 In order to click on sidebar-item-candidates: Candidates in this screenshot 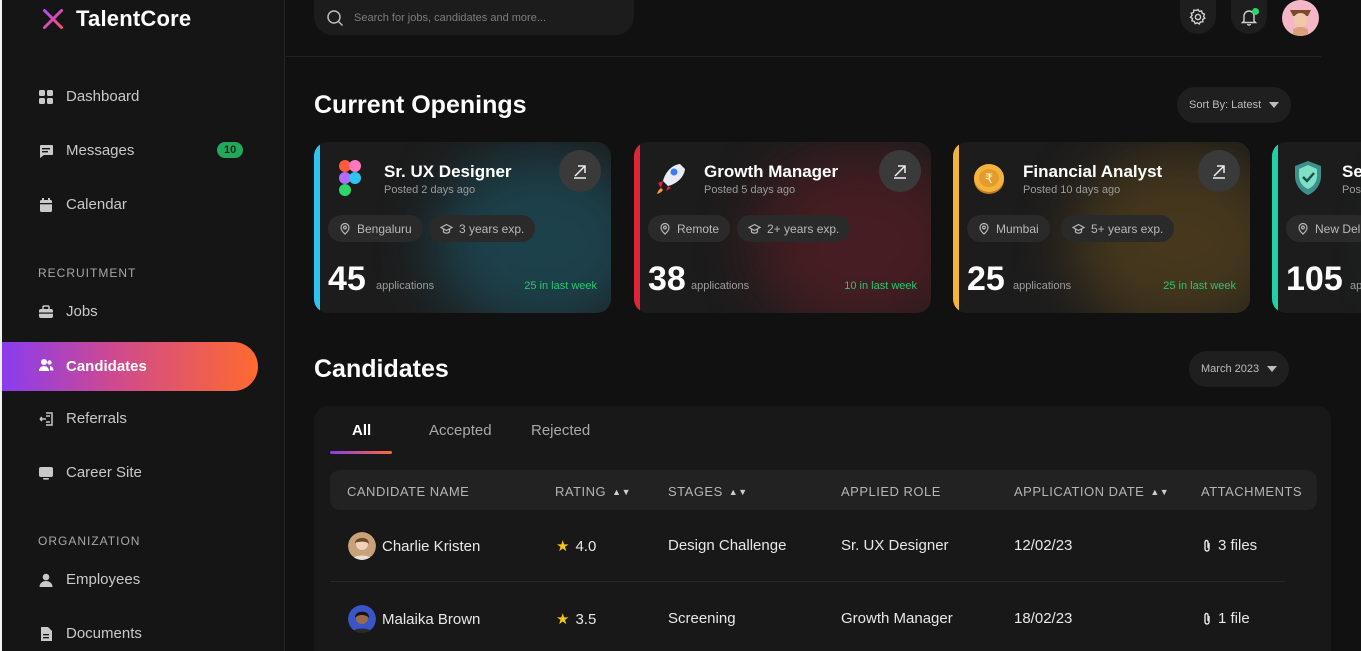, I will do `click(130, 366)`.